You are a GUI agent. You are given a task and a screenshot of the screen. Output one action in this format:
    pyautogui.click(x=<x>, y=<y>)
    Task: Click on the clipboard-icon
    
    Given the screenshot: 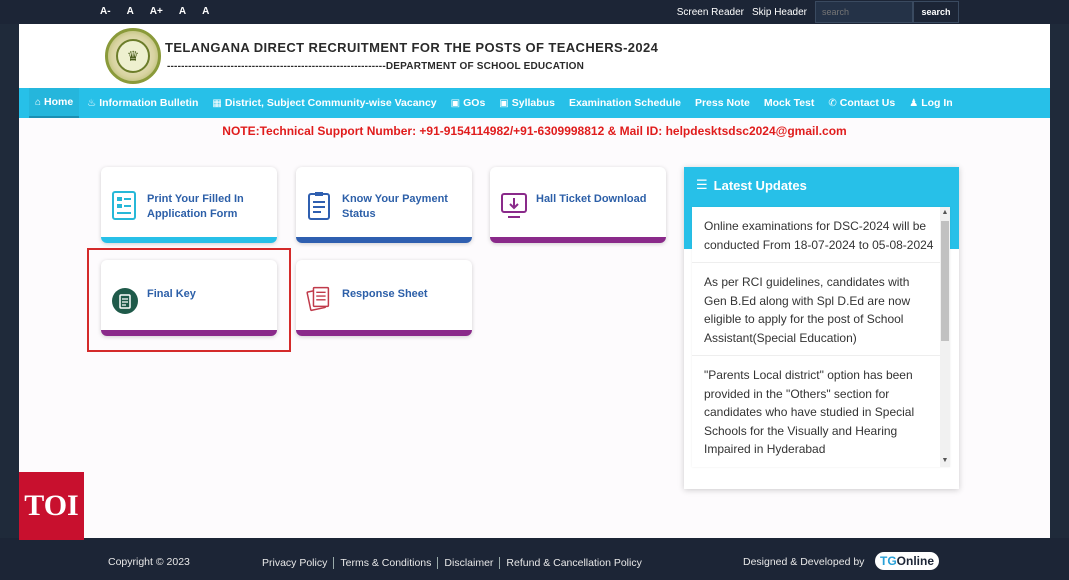 What is the action you would take?
    pyautogui.click(x=125, y=301)
    